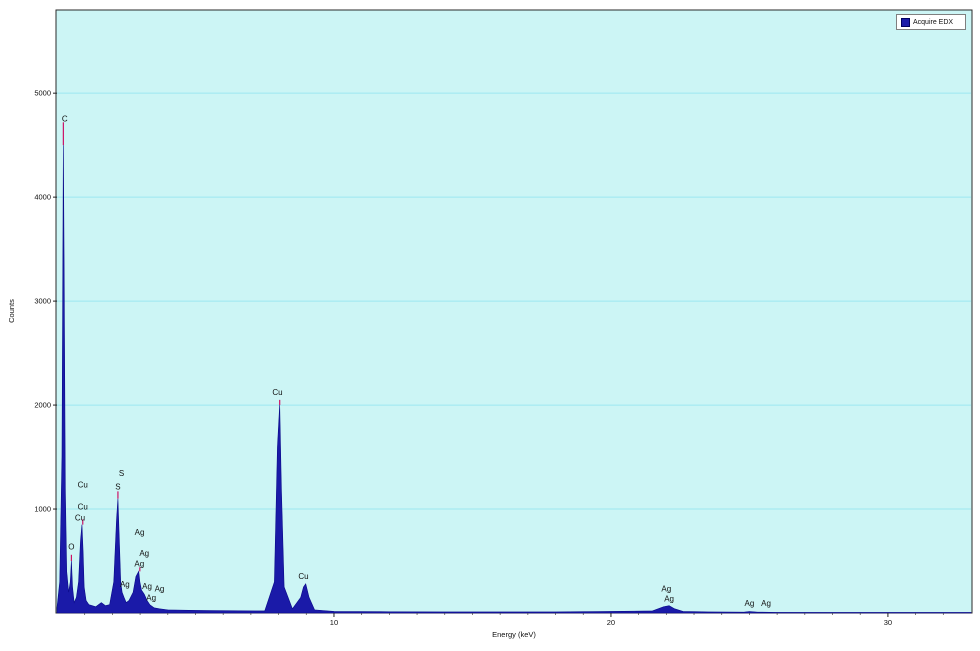 The image size is (980, 651). Describe the element at coordinates (334, 622) in the screenshot. I see `x-tick-label: 10` at that location.